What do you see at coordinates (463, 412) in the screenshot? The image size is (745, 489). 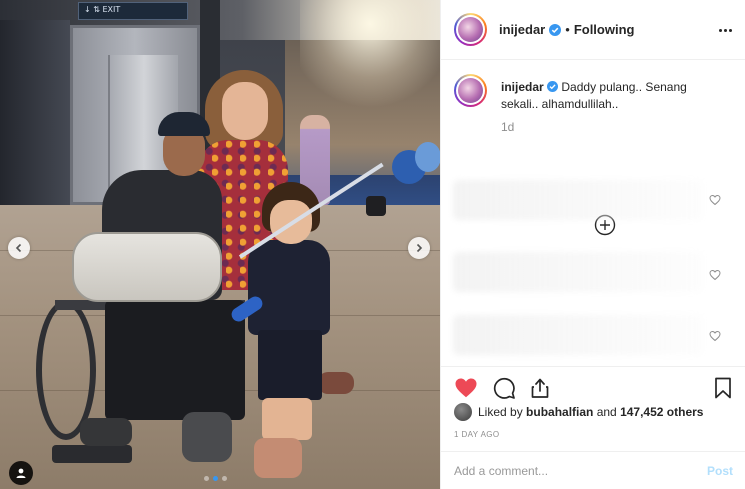 I see `liker-avatar` at bounding box center [463, 412].